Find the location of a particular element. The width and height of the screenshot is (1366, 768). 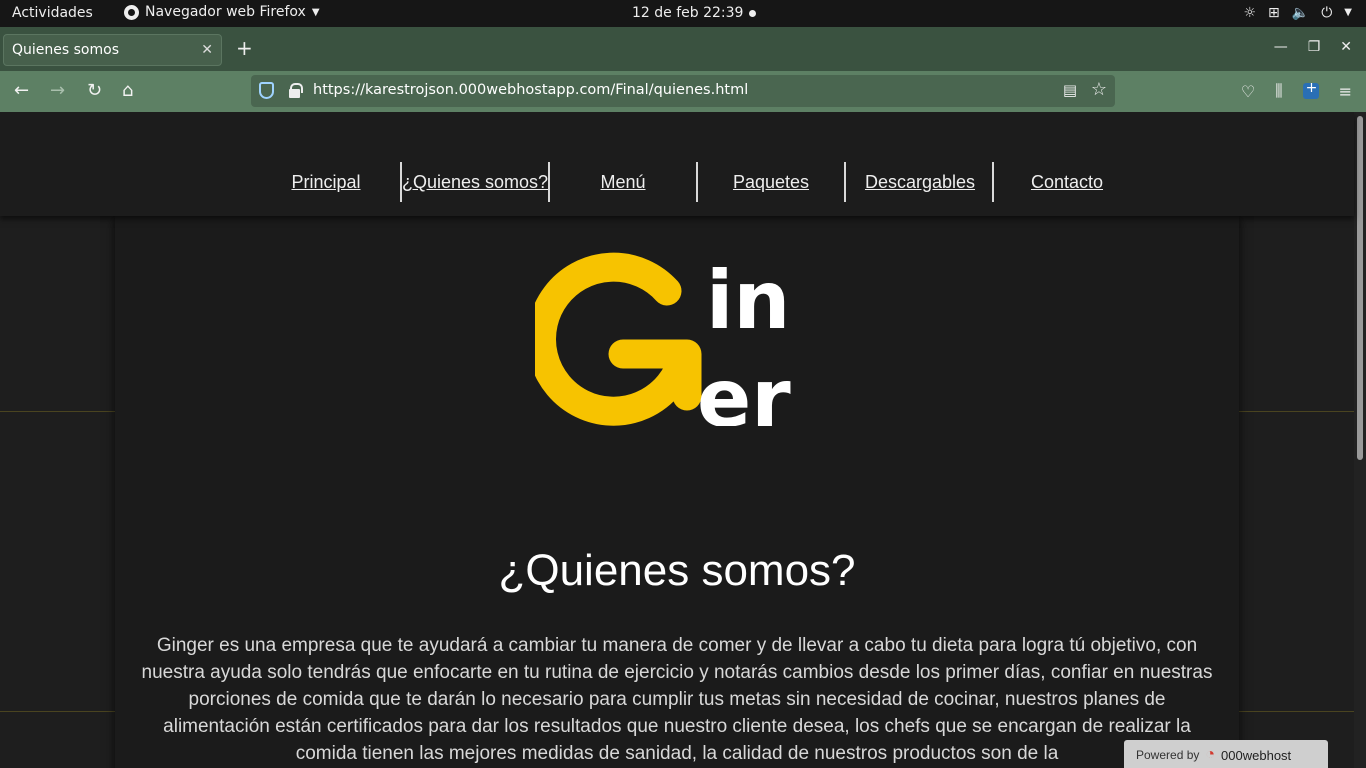

app-name: Navegador web Firefox is located at coordinates (225, 12).